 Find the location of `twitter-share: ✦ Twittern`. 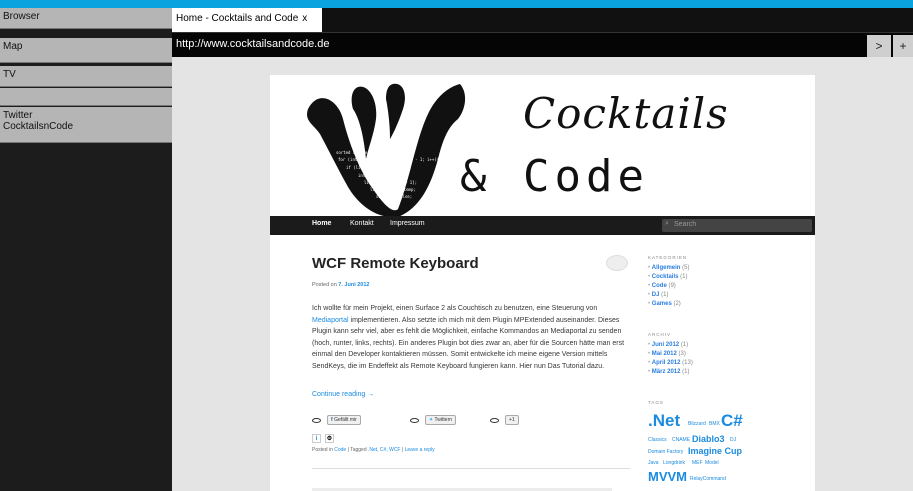

twitter-share: ✦ Twittern is located at coordinates (433, 420).